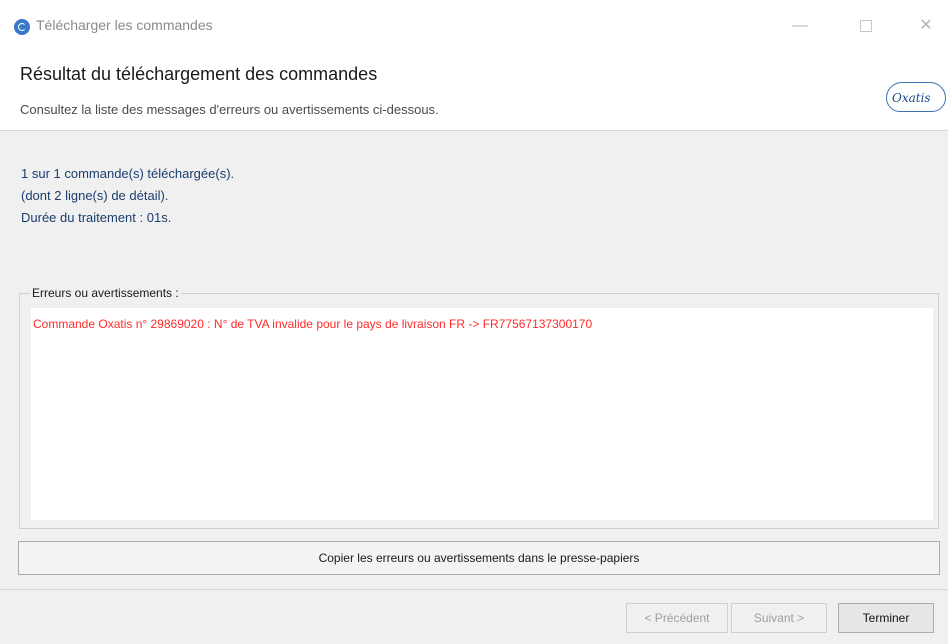 Image resolution: width=948 pixels, height=644 pixels. Describe the element at coordinates (22, 27) in the screenshot. I see `app-icon` at that location.